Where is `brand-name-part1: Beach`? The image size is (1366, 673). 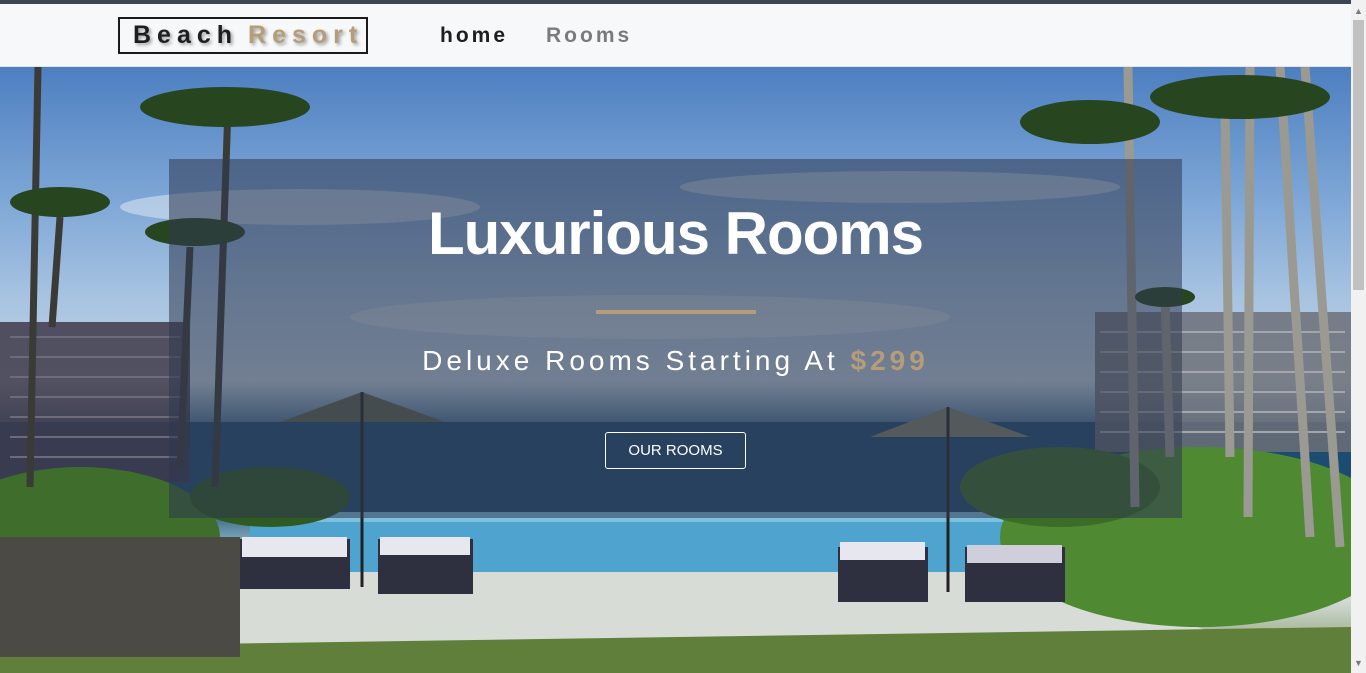 brand-name-part1: Beach is located at coordinates (186, 35).